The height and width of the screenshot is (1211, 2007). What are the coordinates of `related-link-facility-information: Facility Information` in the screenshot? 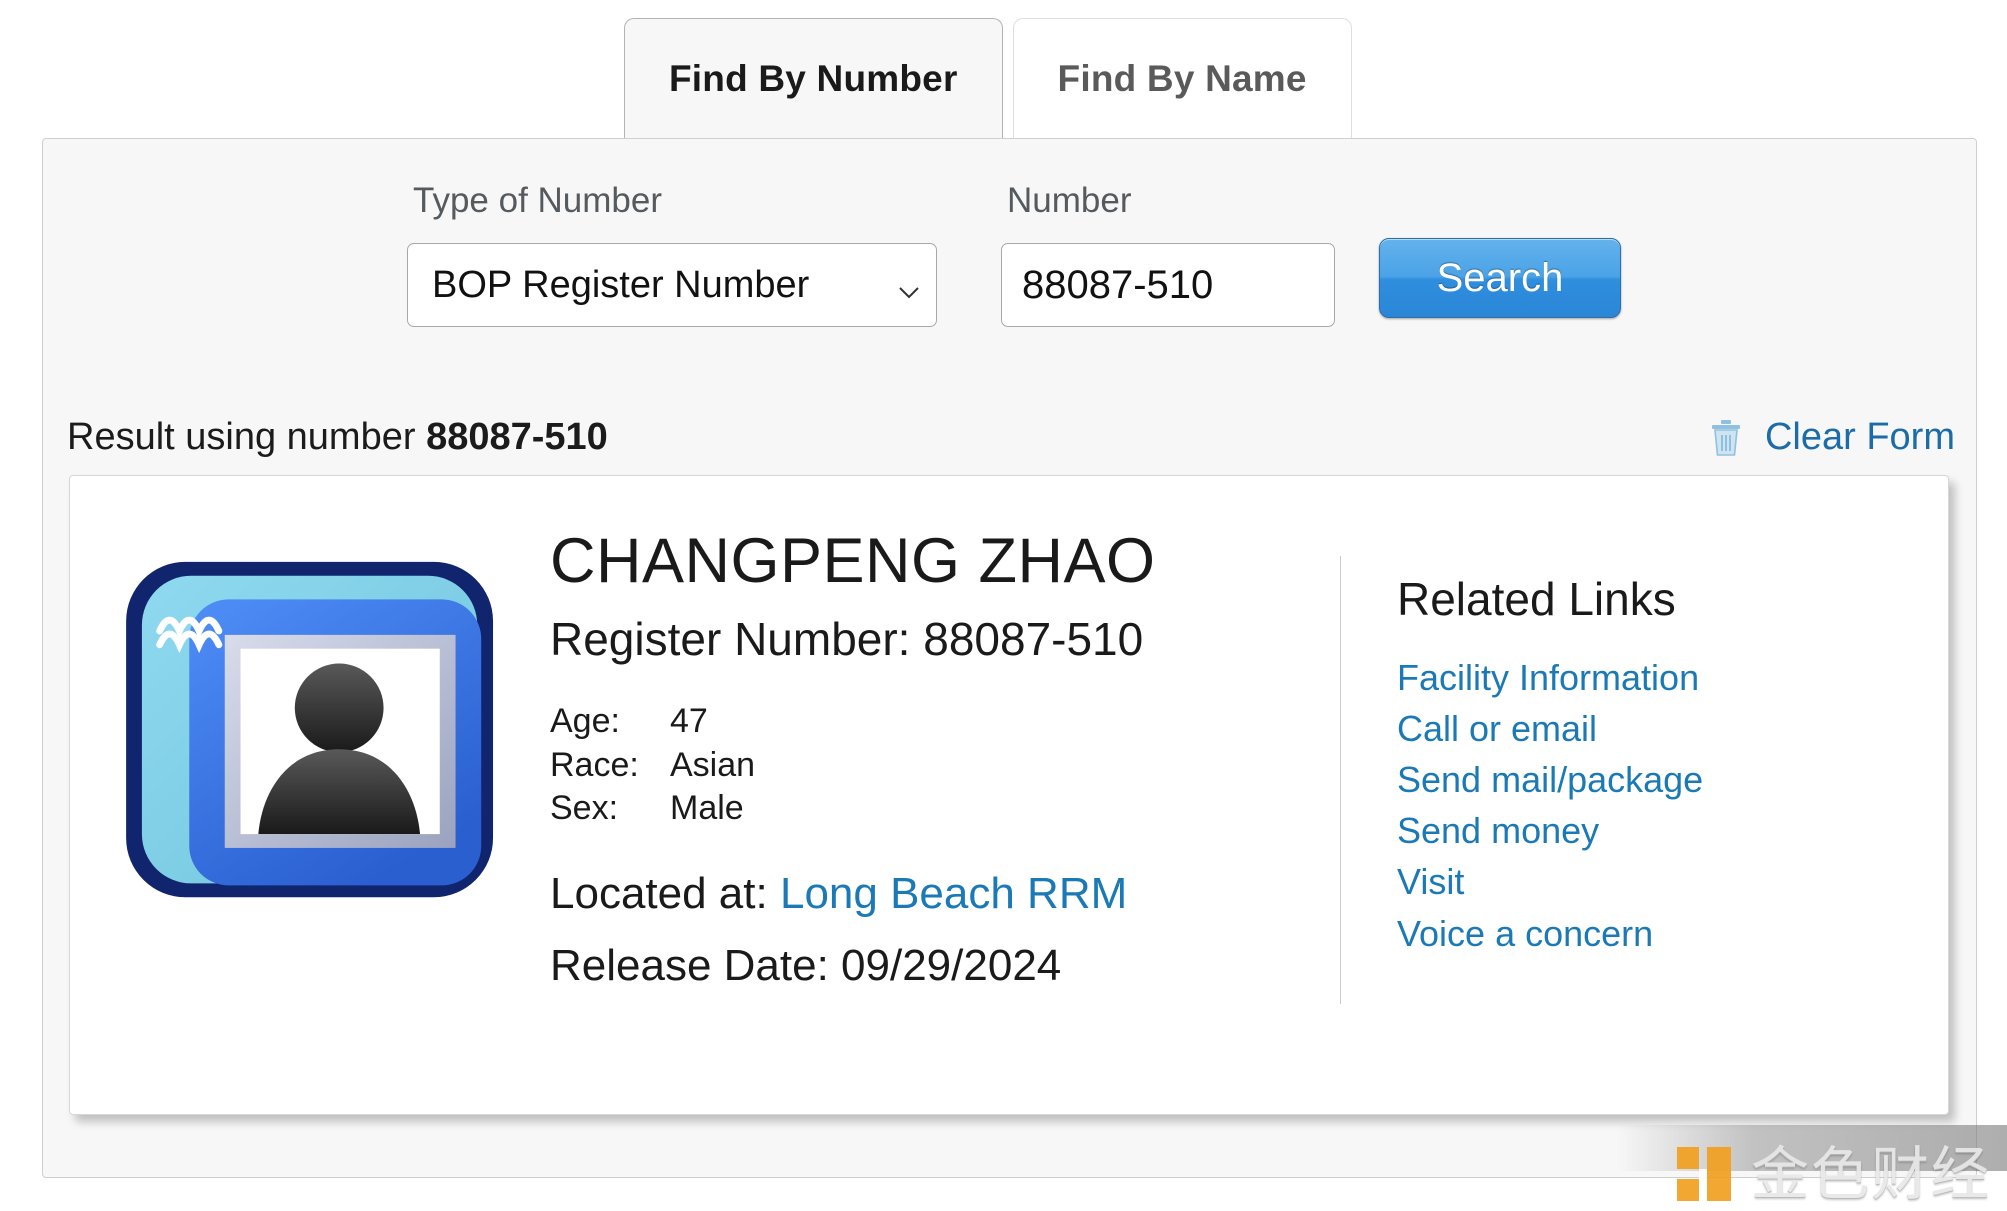 It's located at (1672, 677).